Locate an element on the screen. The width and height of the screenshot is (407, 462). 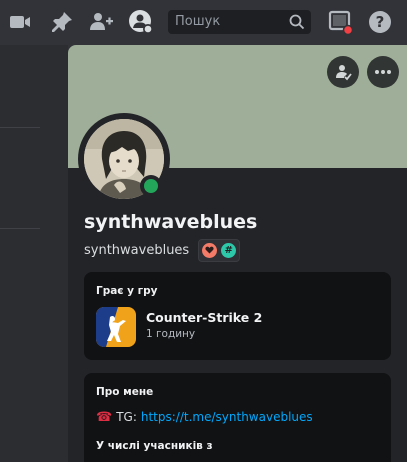
game-duration: 1 годину is located at coordinates (171, 334).